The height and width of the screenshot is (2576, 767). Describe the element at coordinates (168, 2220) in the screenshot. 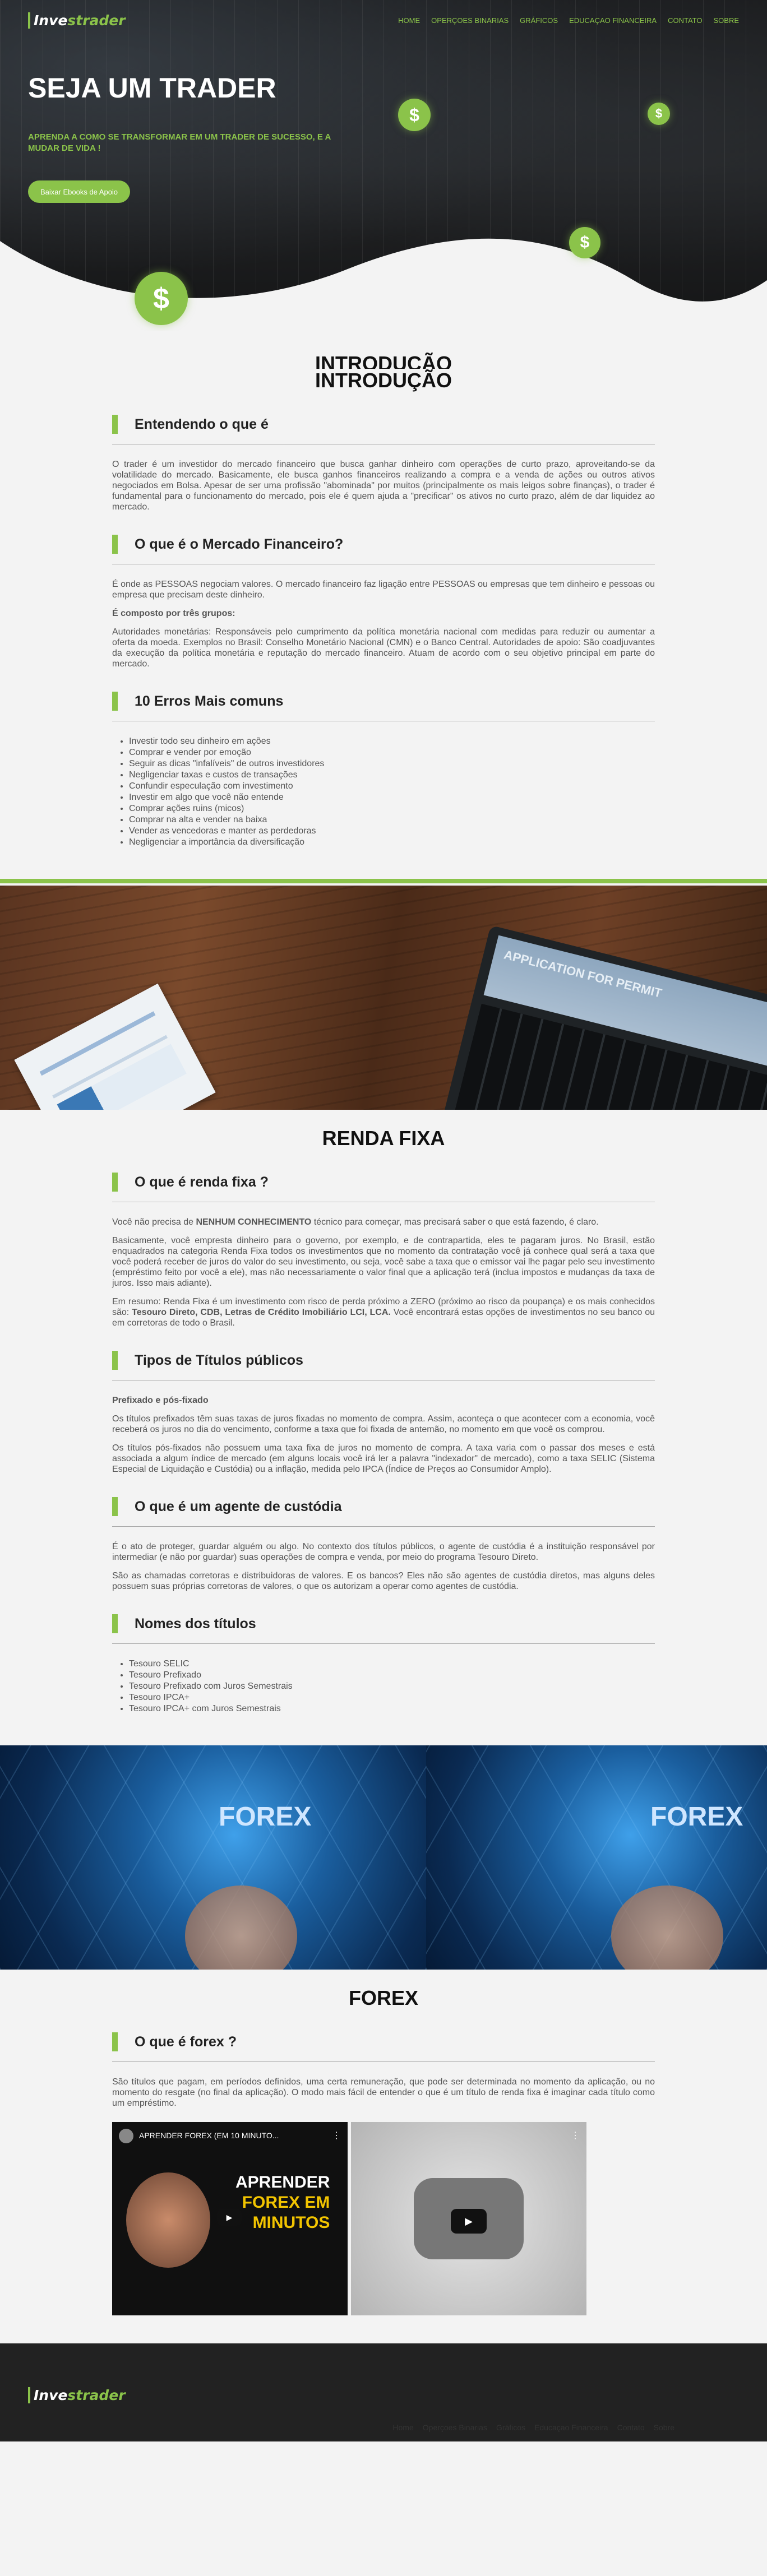

I see `presenter-image` at that location.